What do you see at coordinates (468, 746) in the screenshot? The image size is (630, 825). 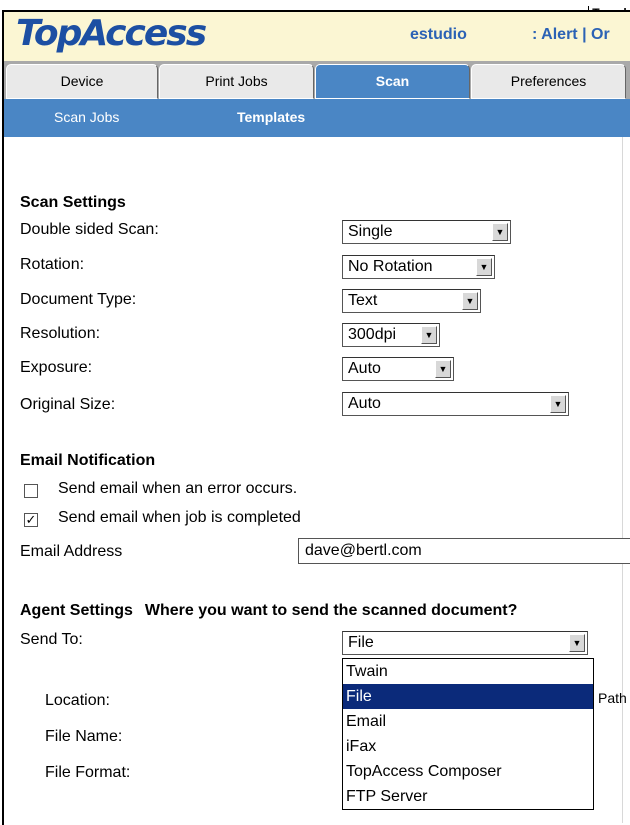 I see `option-ifax: iFax` at bounding box center [468, 746].